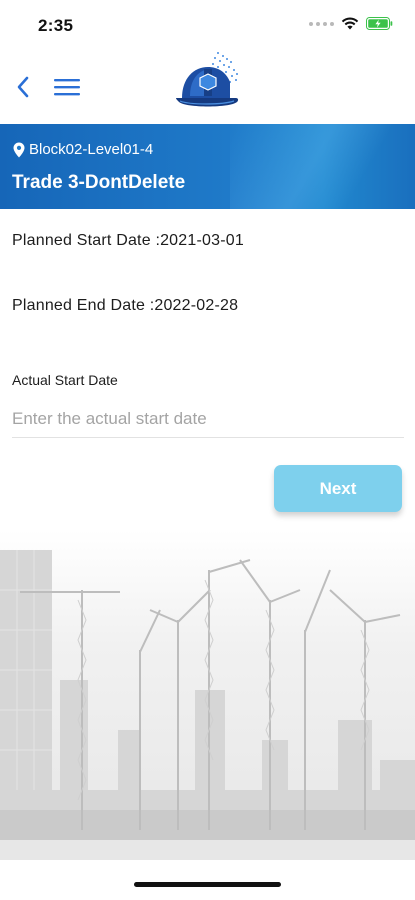 The width and height of the screenshot is (415, 900). I want to click on back-button, so click(24, 87).